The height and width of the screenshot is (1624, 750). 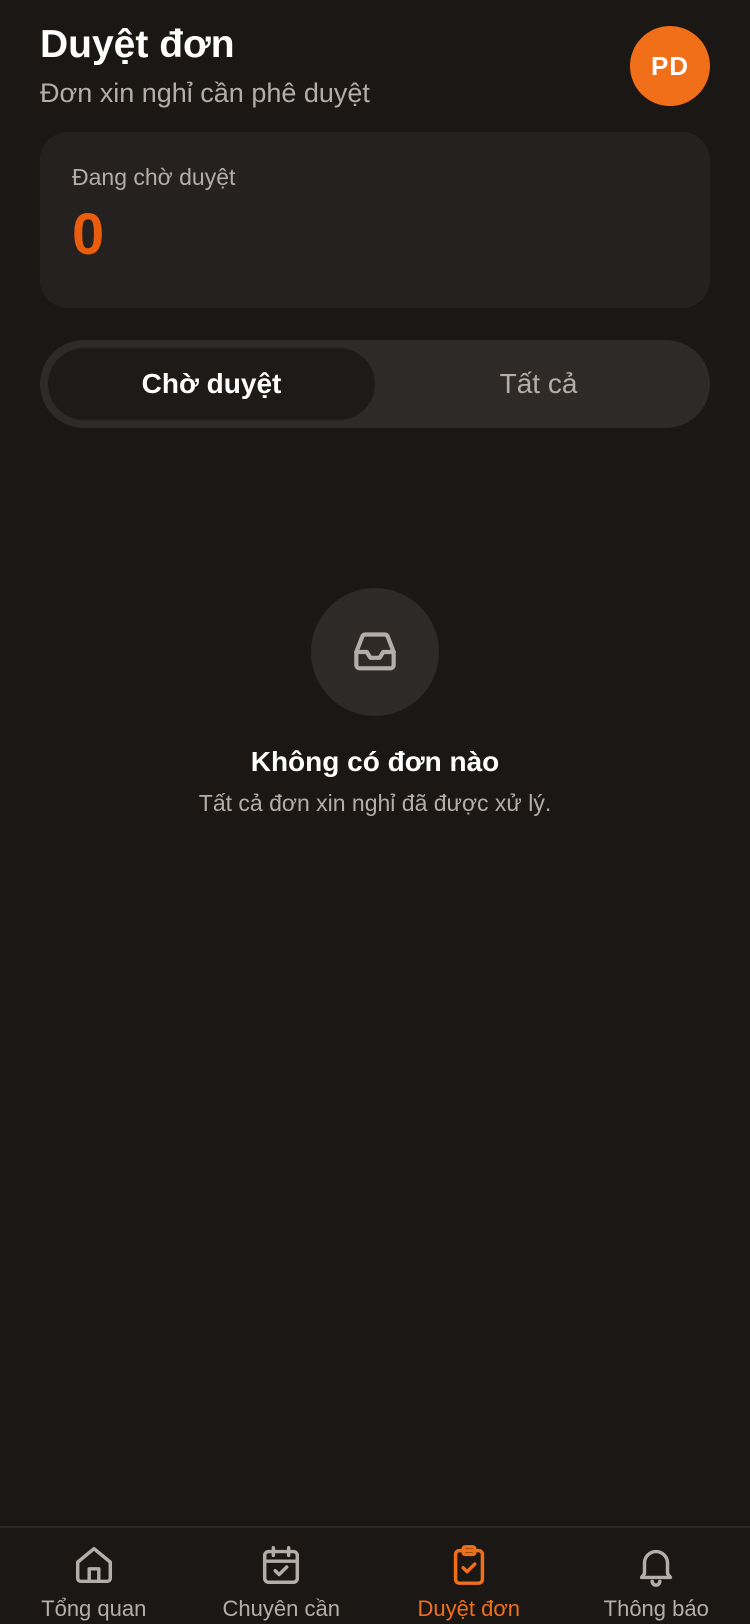 I want to click on home-icon, so click(x=93, y=1565).